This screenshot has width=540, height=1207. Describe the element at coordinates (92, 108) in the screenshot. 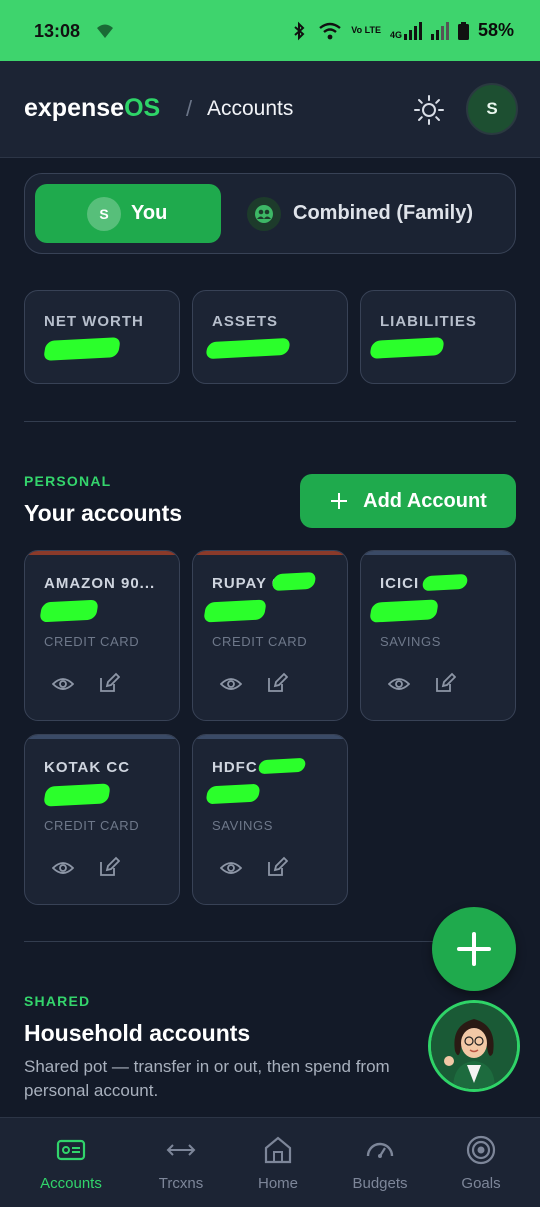

I see `brand-logo: expenseOS` at that location.